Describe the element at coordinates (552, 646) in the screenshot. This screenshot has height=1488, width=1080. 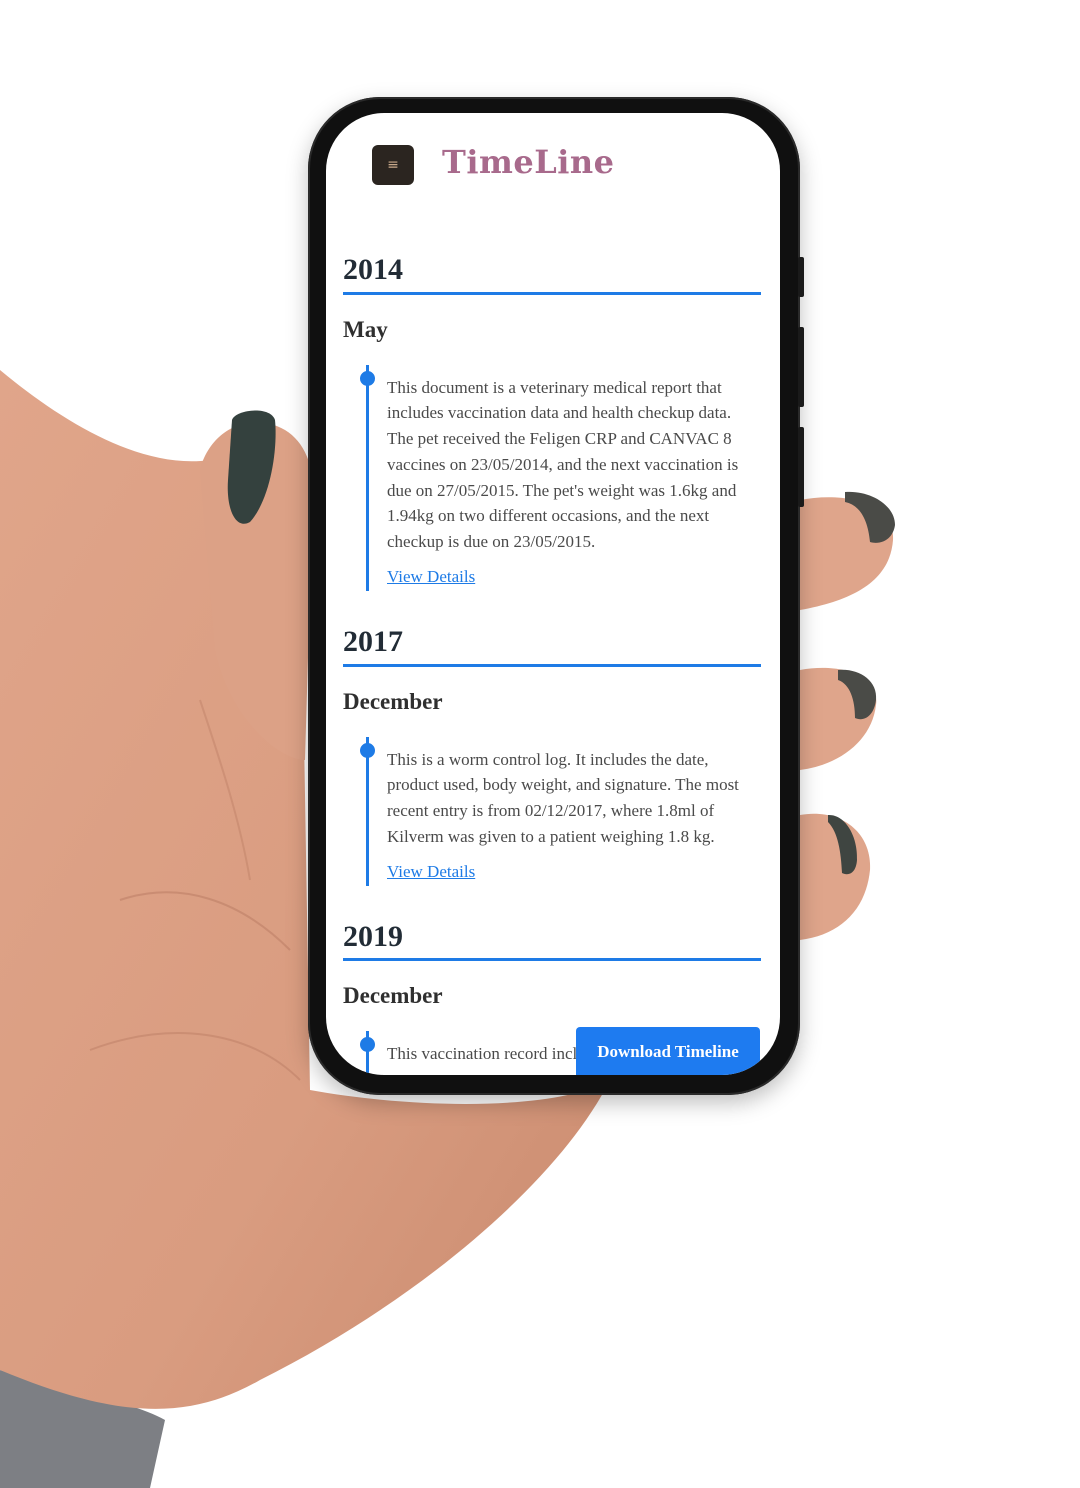
I see `year-heading: 2017` at that location.